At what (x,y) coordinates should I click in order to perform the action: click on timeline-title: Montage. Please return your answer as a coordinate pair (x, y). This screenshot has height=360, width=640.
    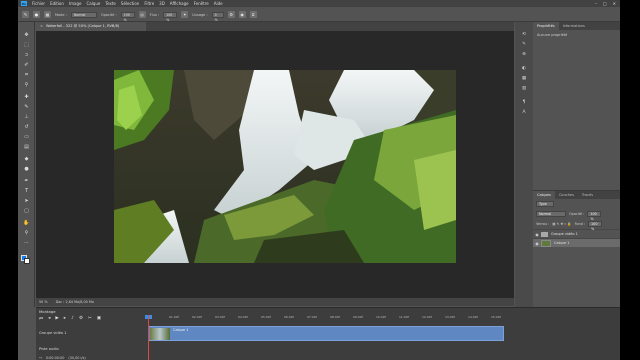
    Looking at the image, I should click on (47, 311).